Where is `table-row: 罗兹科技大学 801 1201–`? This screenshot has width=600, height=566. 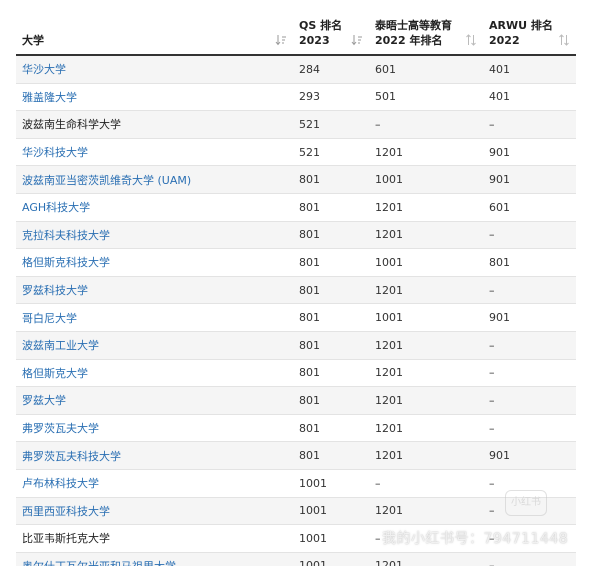 table-row: 罗兹科技大学 801 1201– is located at coordinates (296, 290).